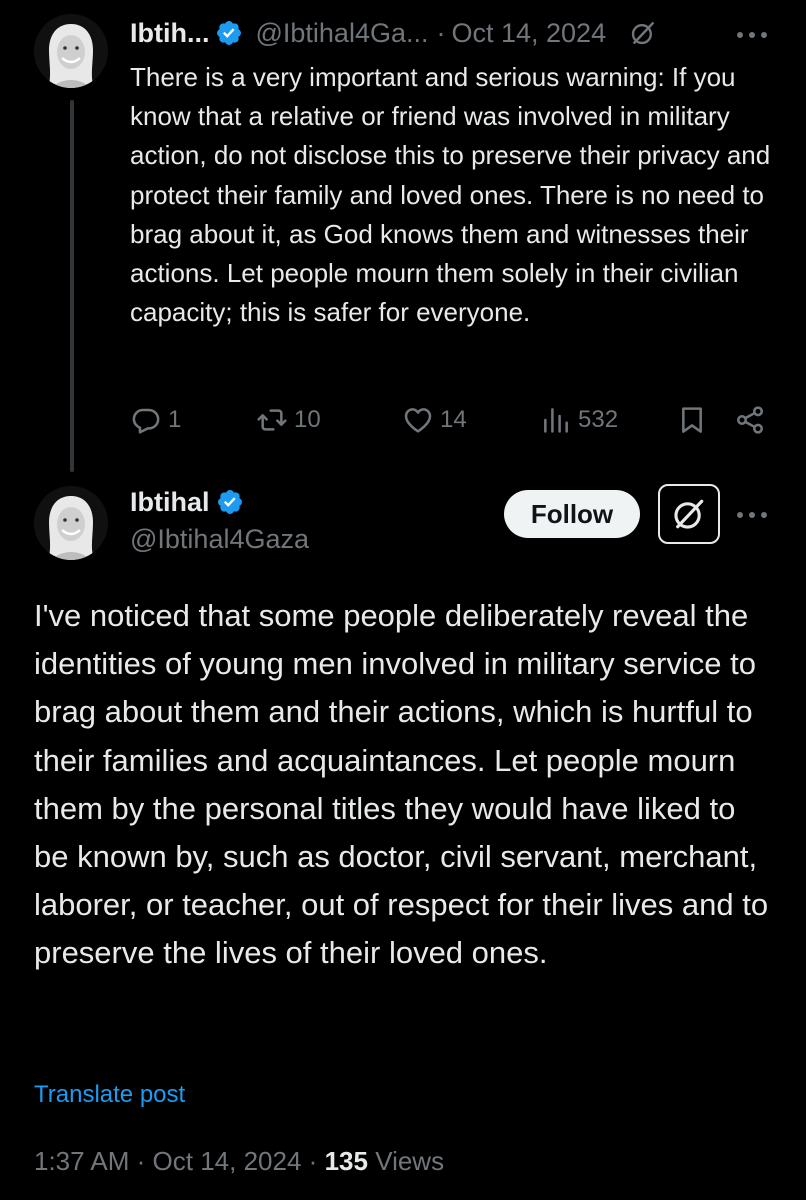 This screenshot has height=1200, width=806. I want to click on like-count: 14, so click(453, 419).